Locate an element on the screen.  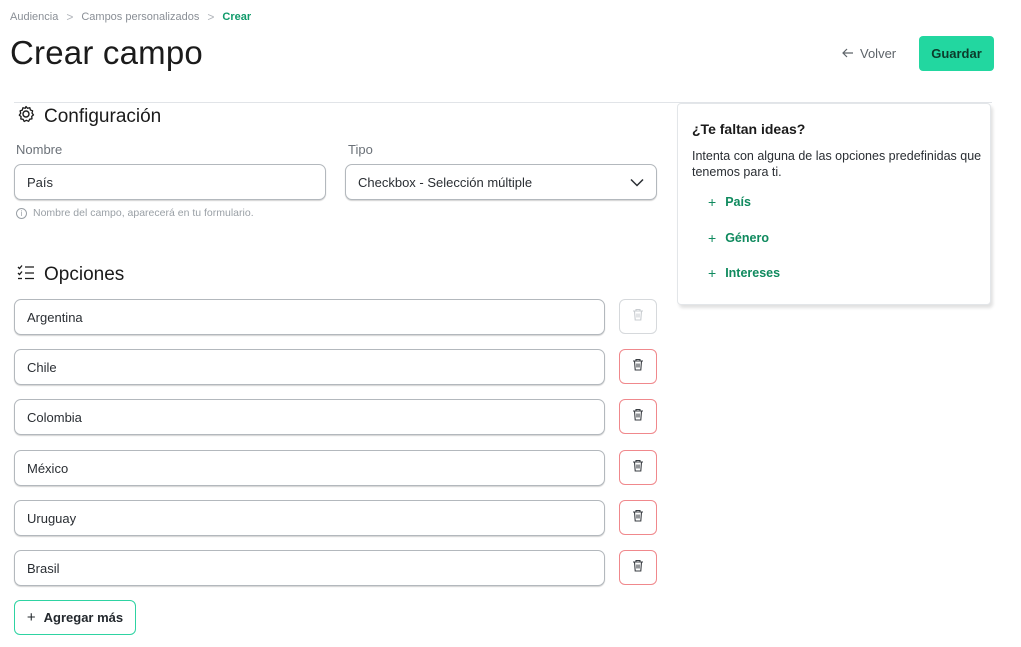
ideas-title: ¿Te faltan ideas? is located at coordinates (749, 129).